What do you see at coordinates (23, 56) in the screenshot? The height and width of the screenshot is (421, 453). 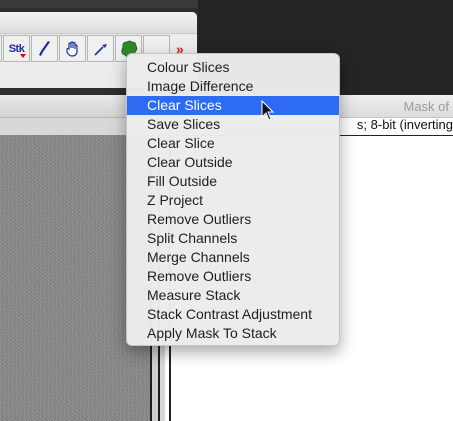 I see `stk-dropdown-indicator-icon` at bounding box center [23, 56].